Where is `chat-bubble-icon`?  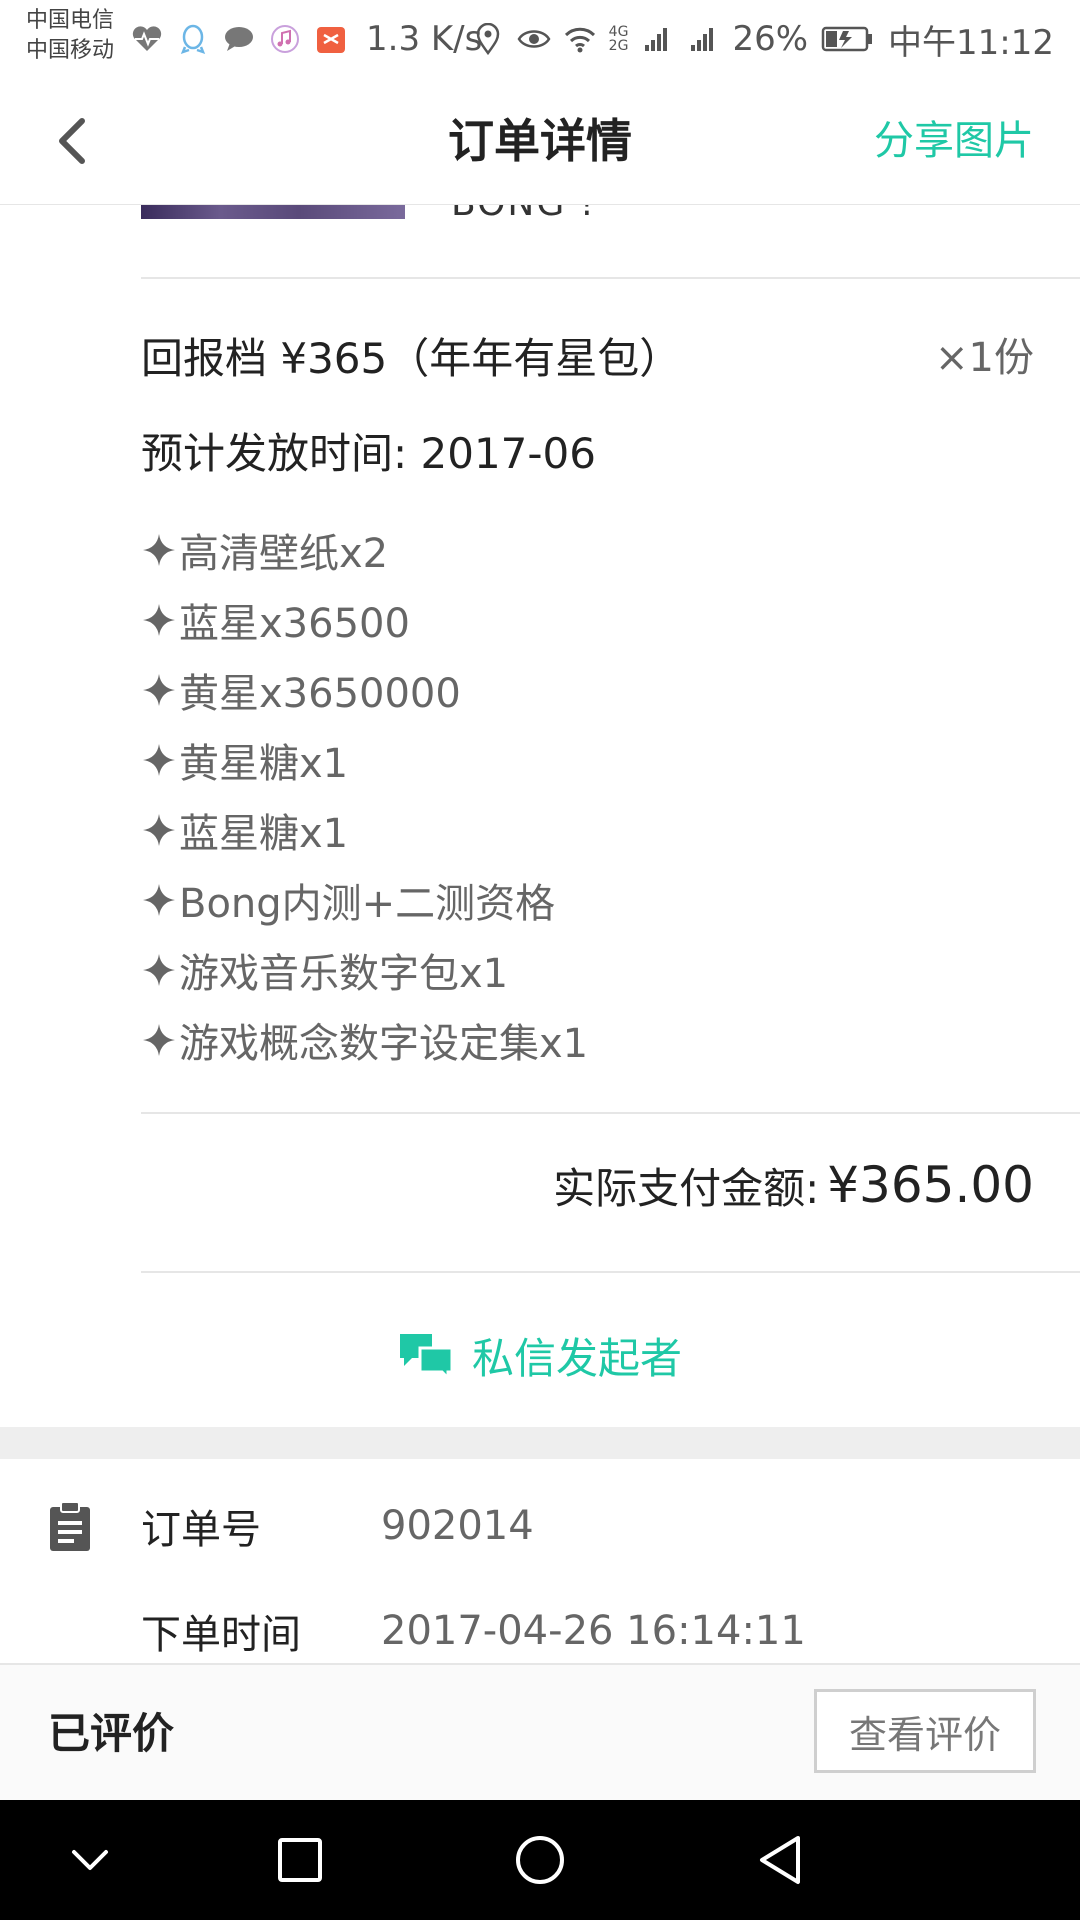
chat-bubble-icon is located at coordinates (239, 39).